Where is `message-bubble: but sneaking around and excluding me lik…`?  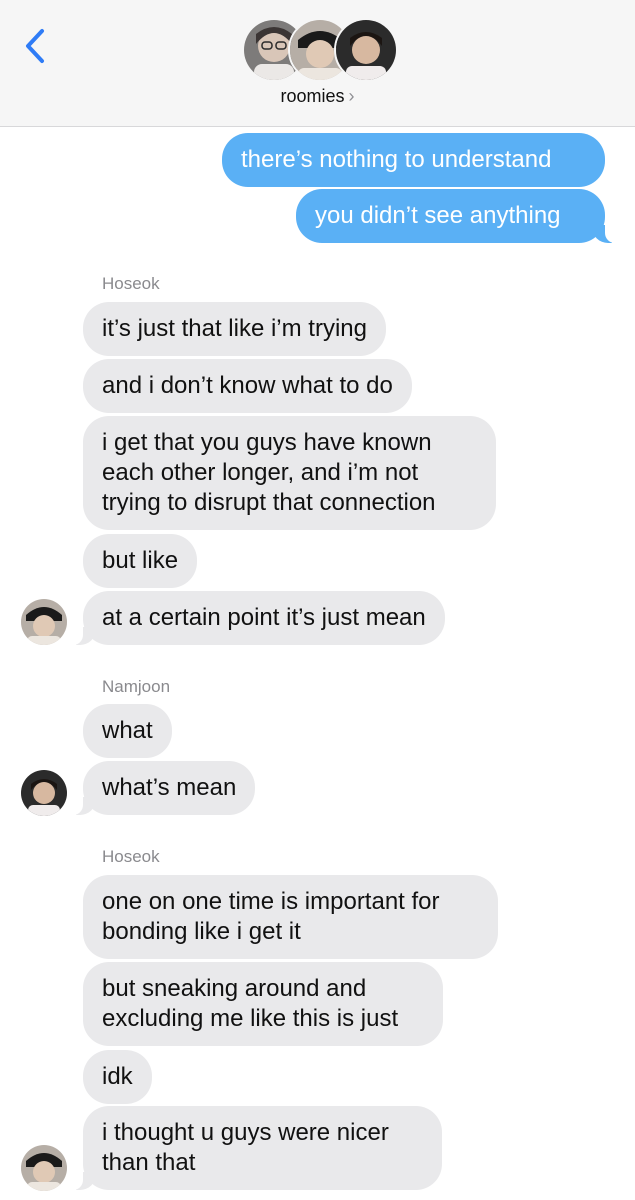
message-bubble: but sneaking around and excluding me lik… is located at coordinates (263, 1004).